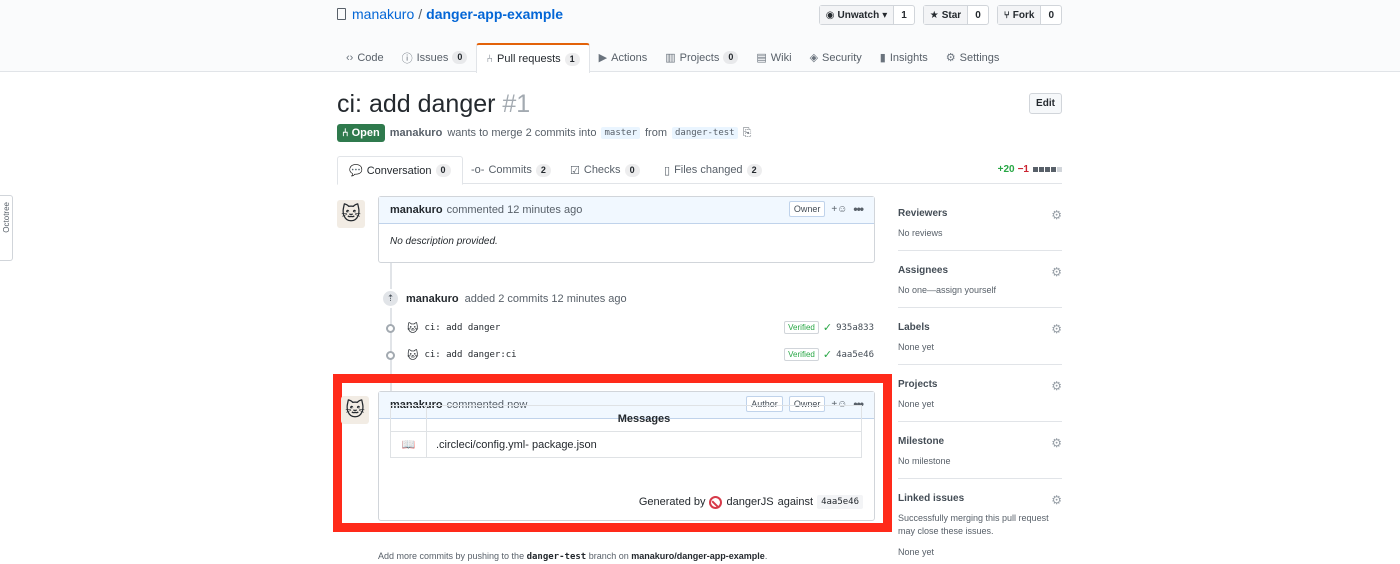 This screenshot has width=1400, height=564. What do you see at coordinates (916, 552) in the screenshot?
I see `sidebar-linked-issues-none: None yet` at bounding box center [916, 552].